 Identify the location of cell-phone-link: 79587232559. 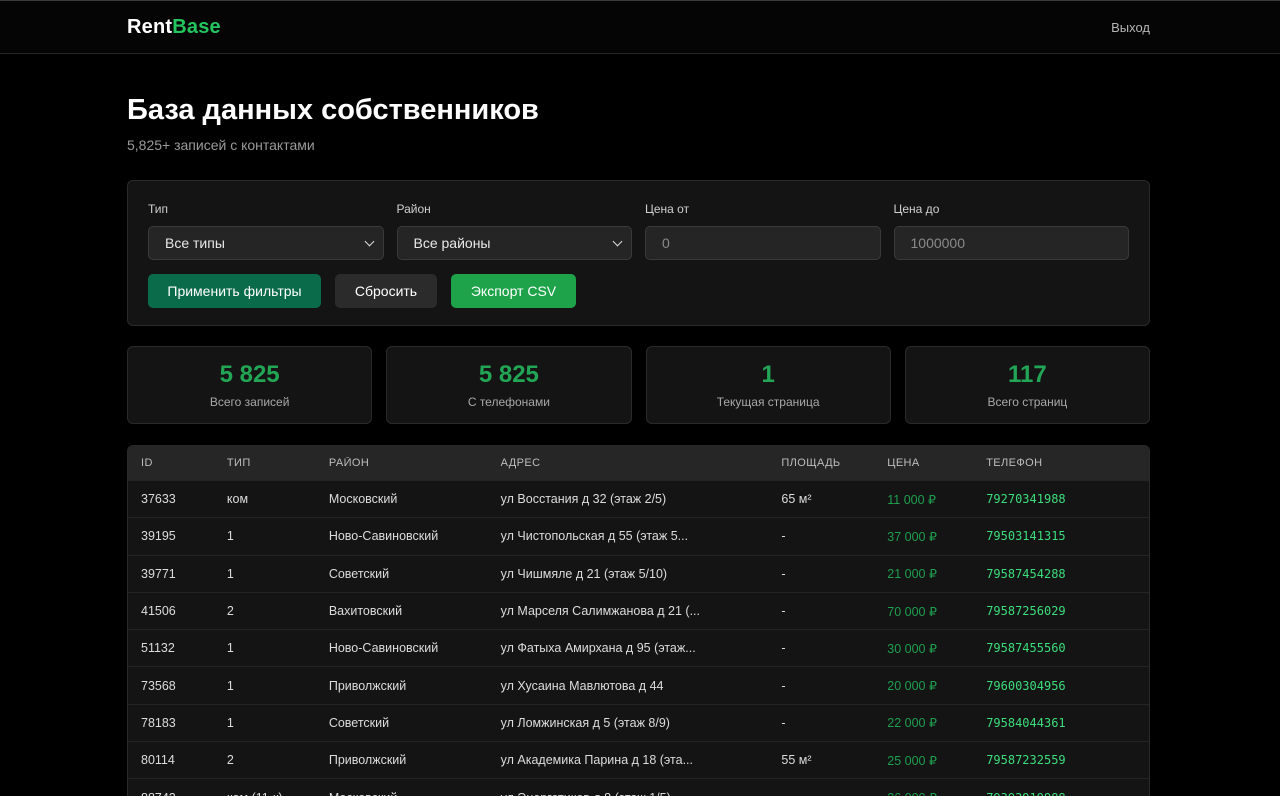
(1061, 760).